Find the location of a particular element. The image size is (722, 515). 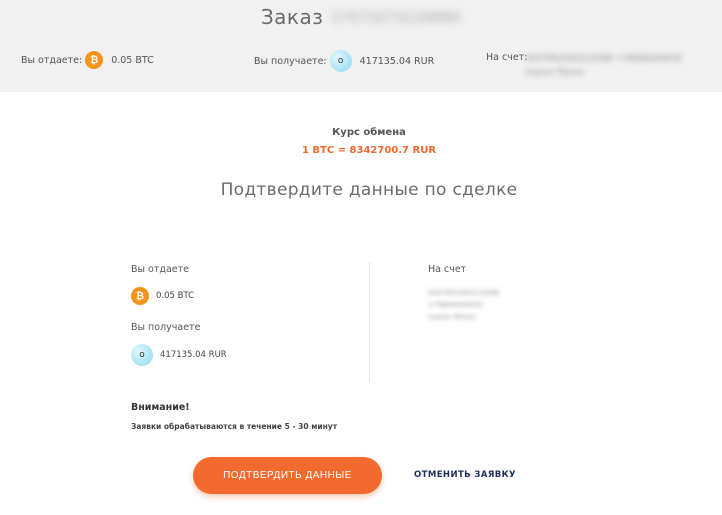

exchange-rate-label: Курс обмена is located at coordinates (369, 132).